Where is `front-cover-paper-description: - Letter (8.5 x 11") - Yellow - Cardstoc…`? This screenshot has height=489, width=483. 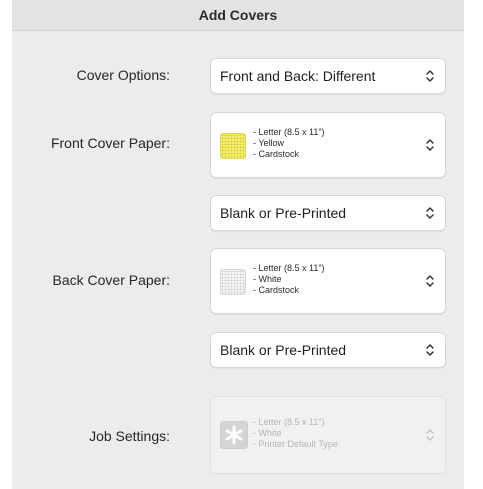 front-cover-paper-description: - Letter (8.5 x 11") - Yellow - Cardstoc… is located at coordinates (289, 143).